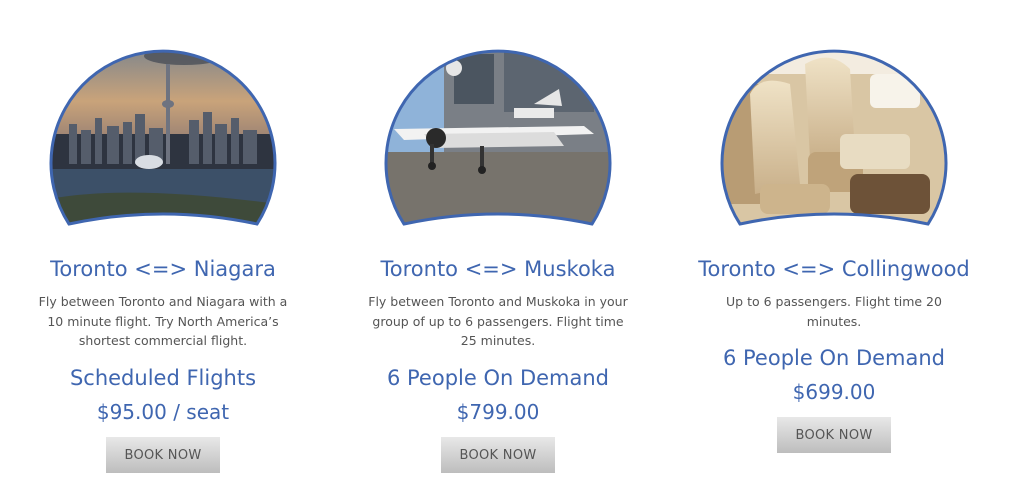 This screenshot has width=1024, height=494. I want to click on route-title: Toronto <=> Muskoka, so click(498, 269).